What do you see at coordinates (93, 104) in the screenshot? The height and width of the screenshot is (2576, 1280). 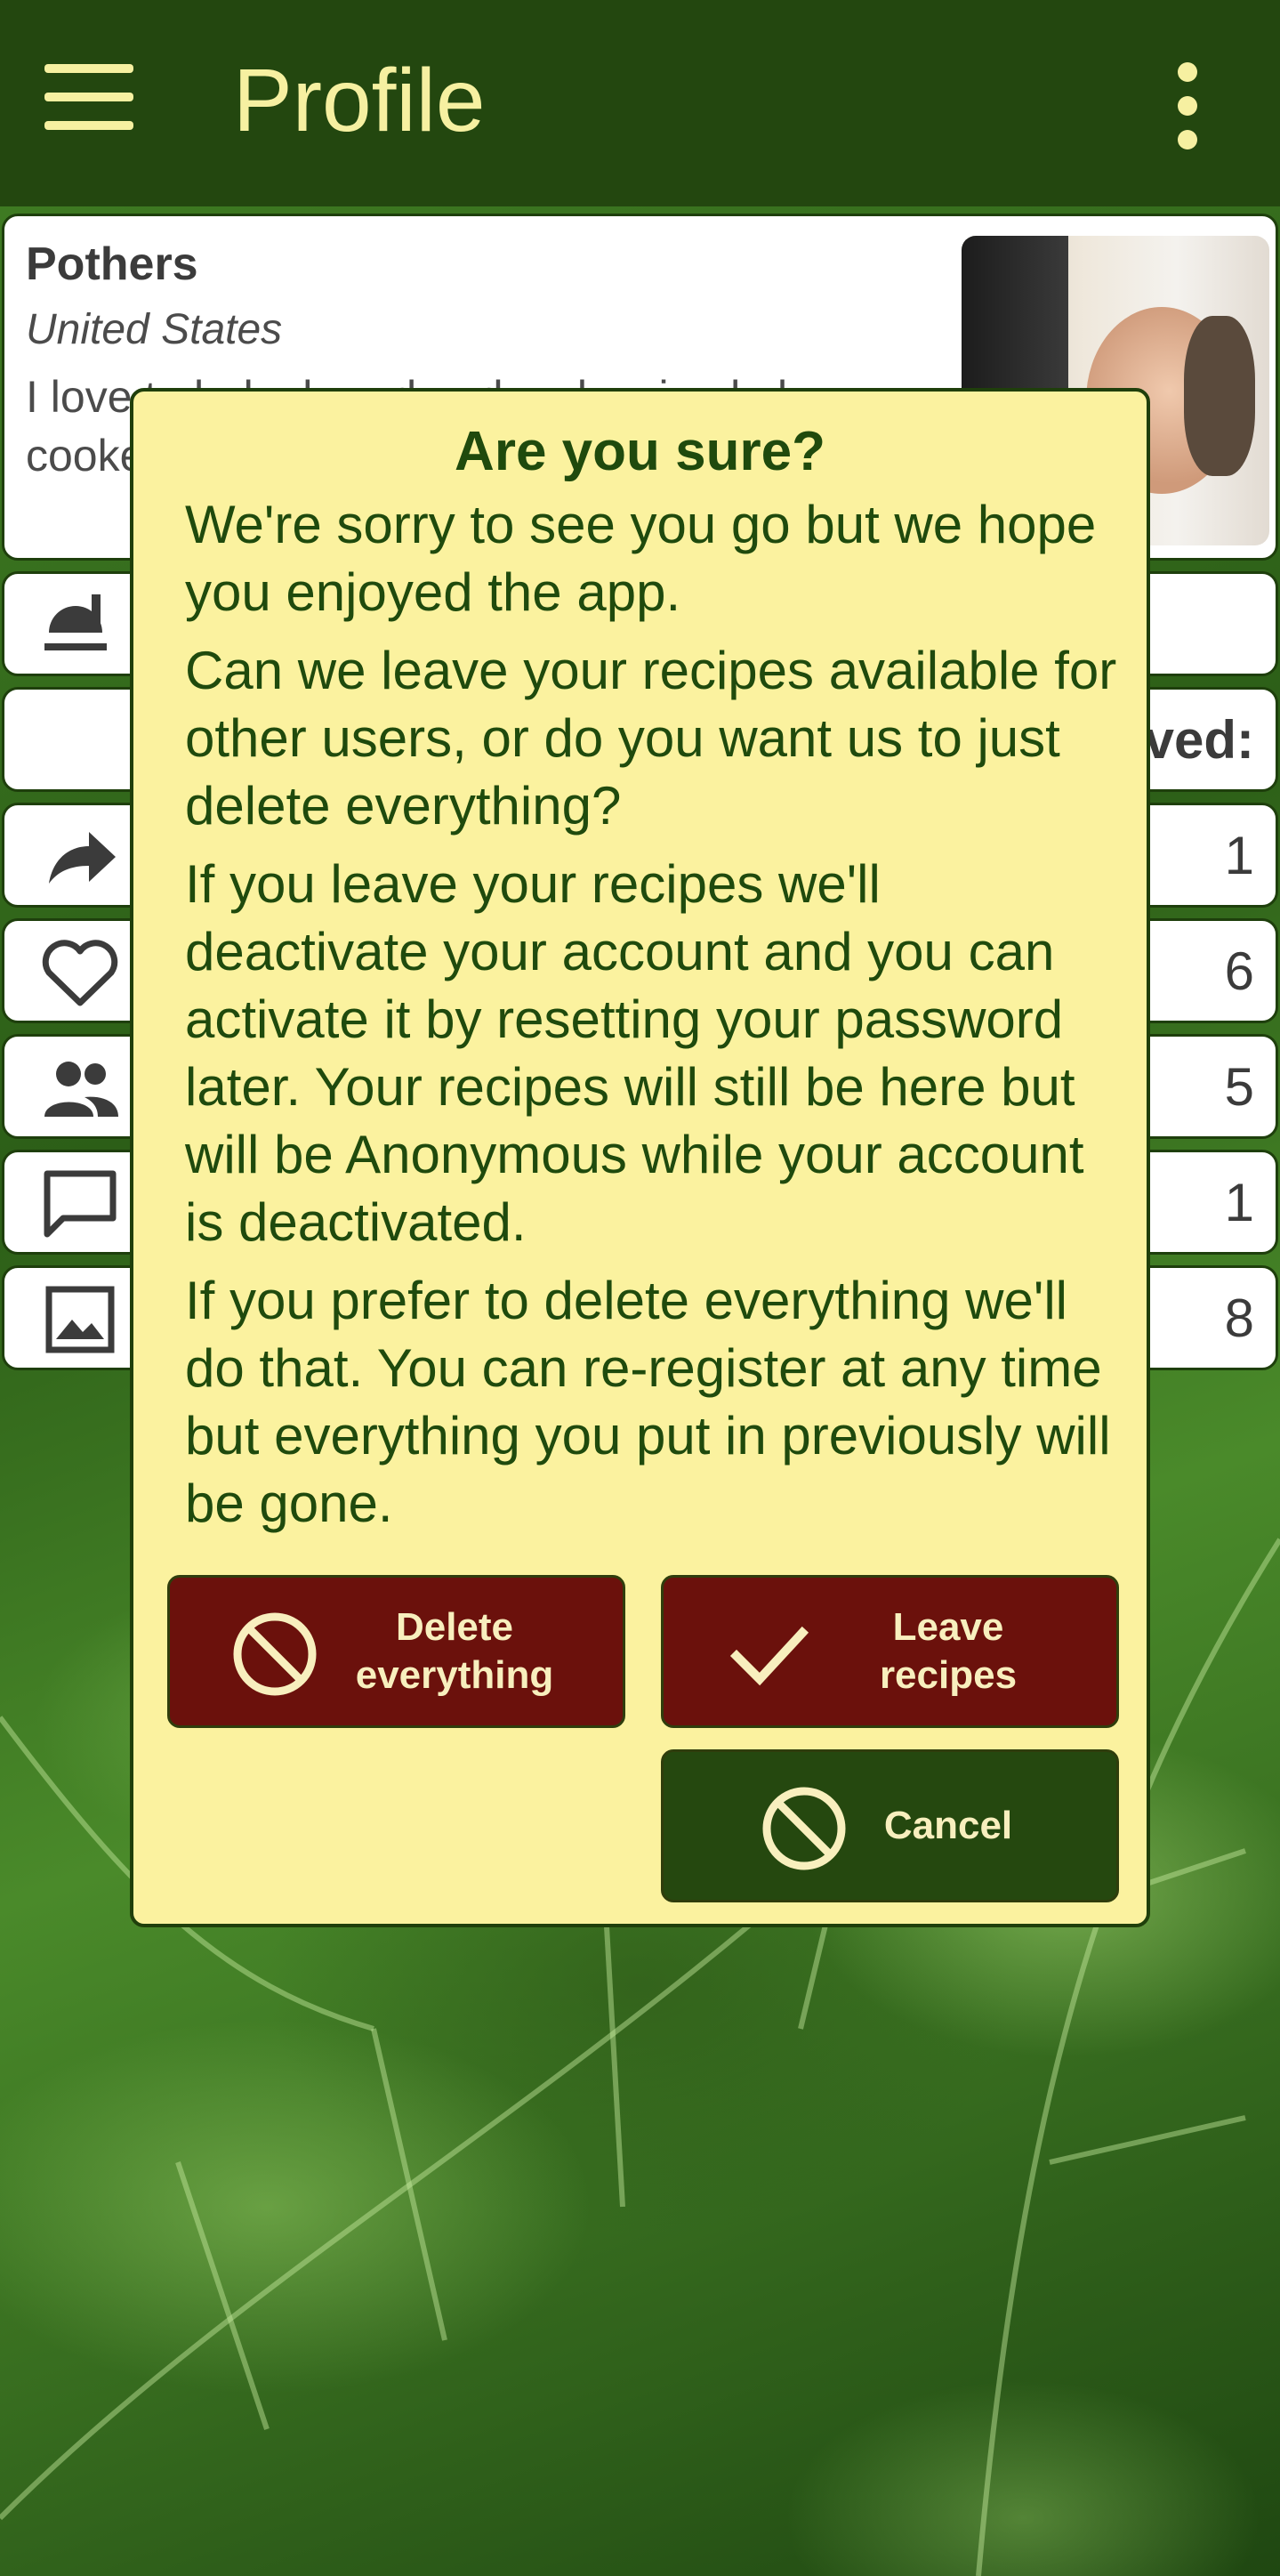 I see `hamburger-menu-icon` at bounding box center [93, 104].